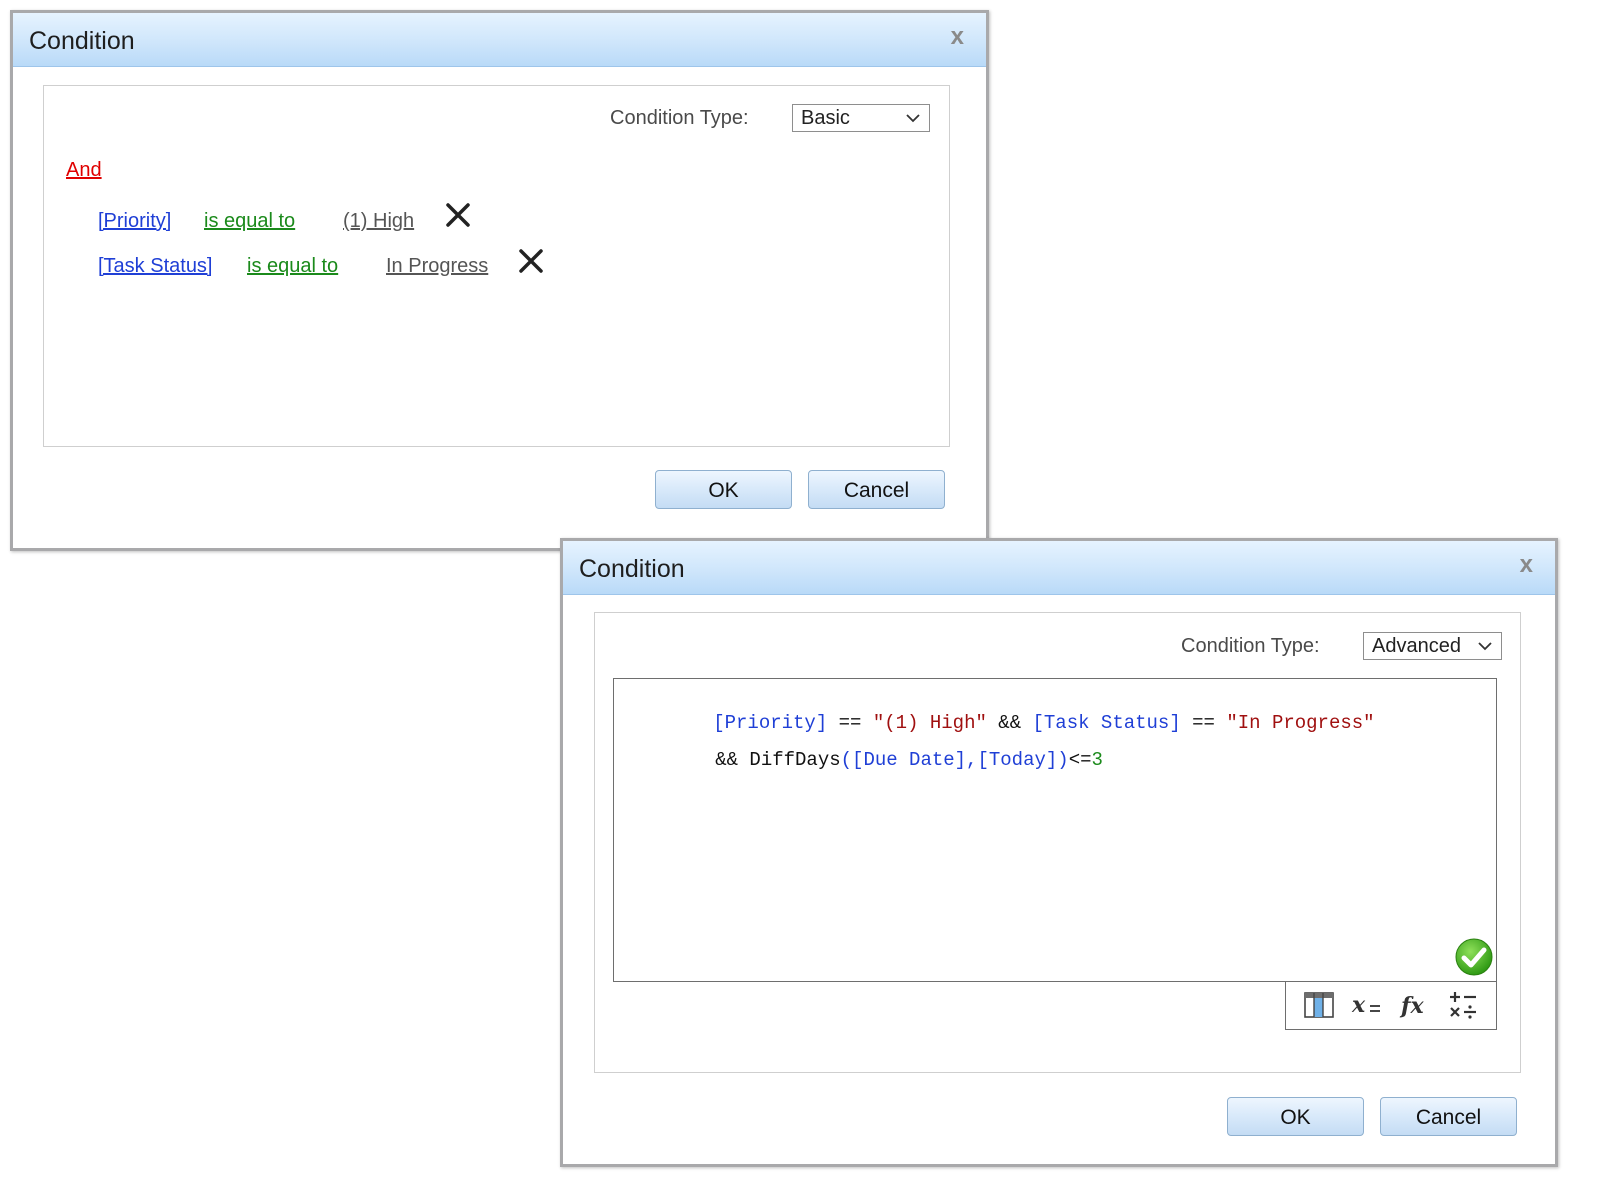 Image resolution: width=1600 pixels, height=1200 pixels. I want to click on condition-type-select: Advanced, so click(1432, 646).